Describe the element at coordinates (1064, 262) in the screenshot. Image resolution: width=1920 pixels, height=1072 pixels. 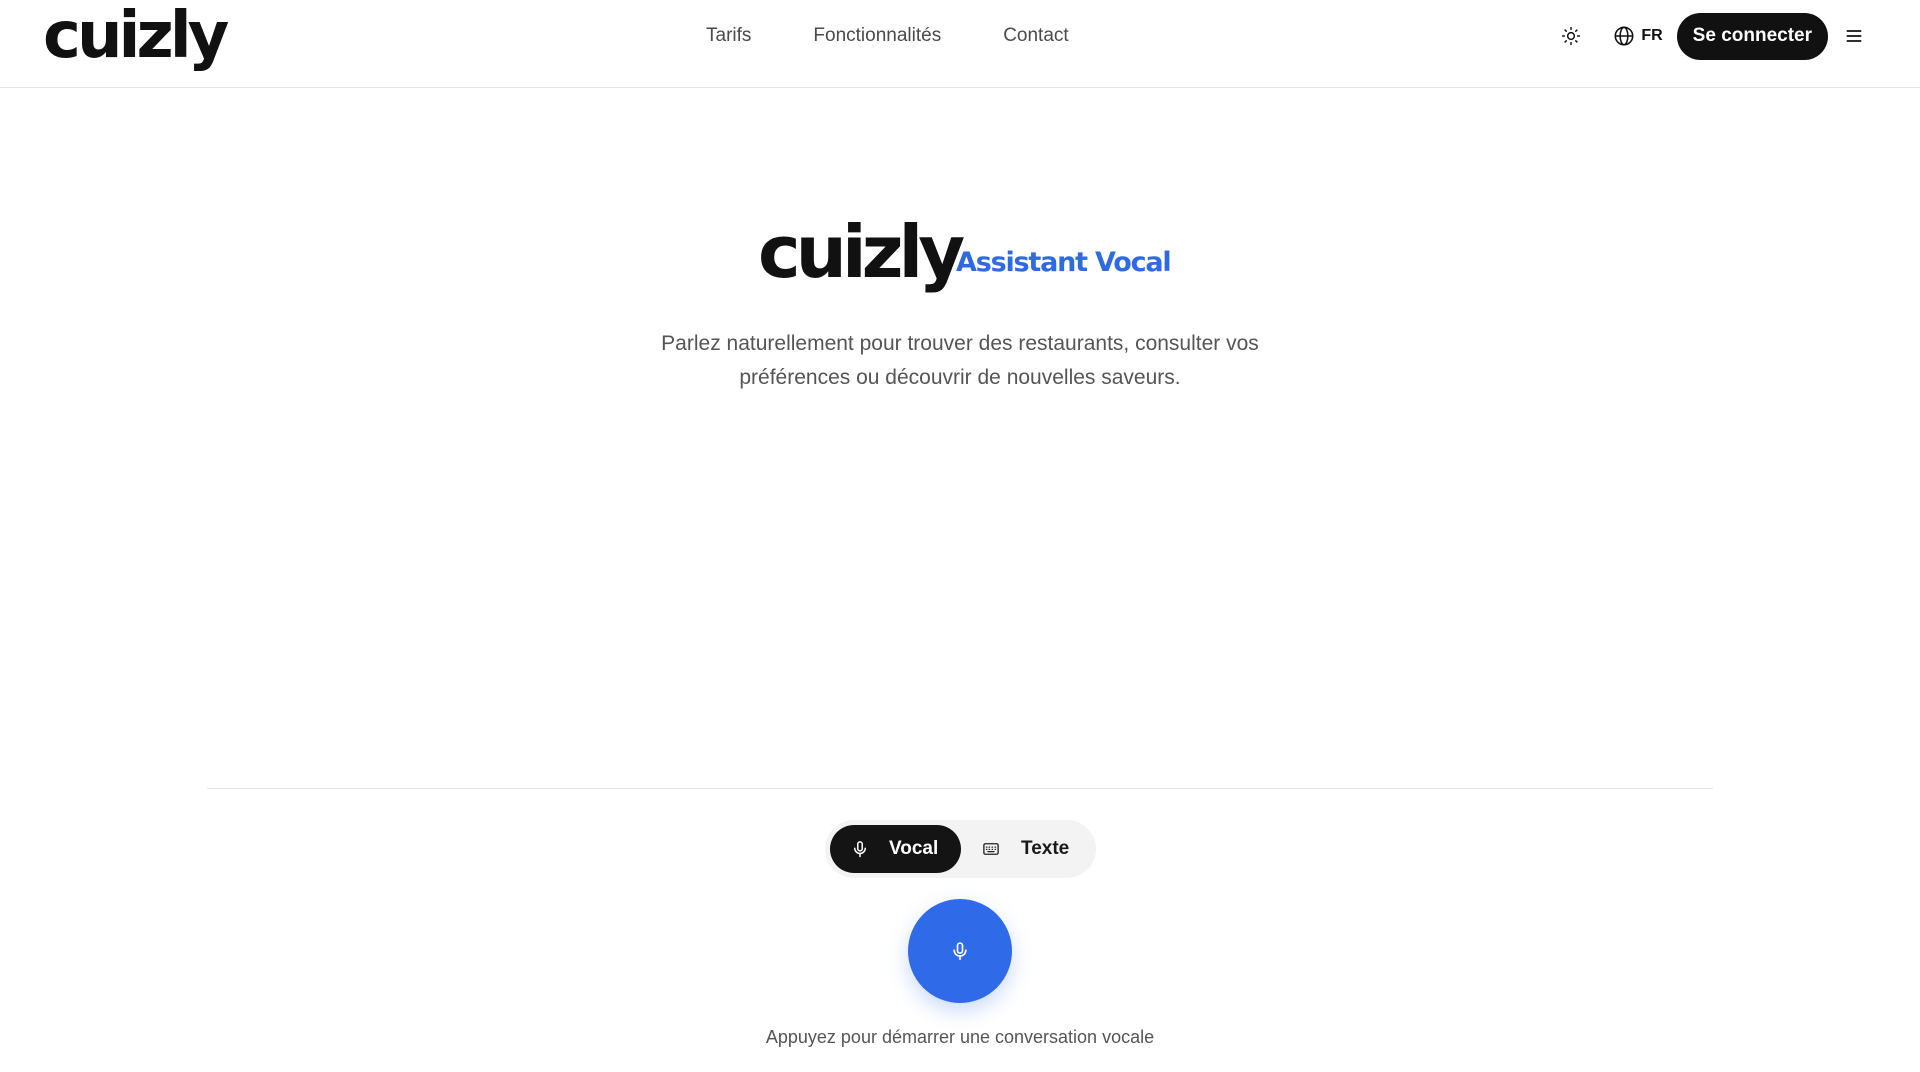
I see `hero-tagline: Assistant Vocal` at that location.